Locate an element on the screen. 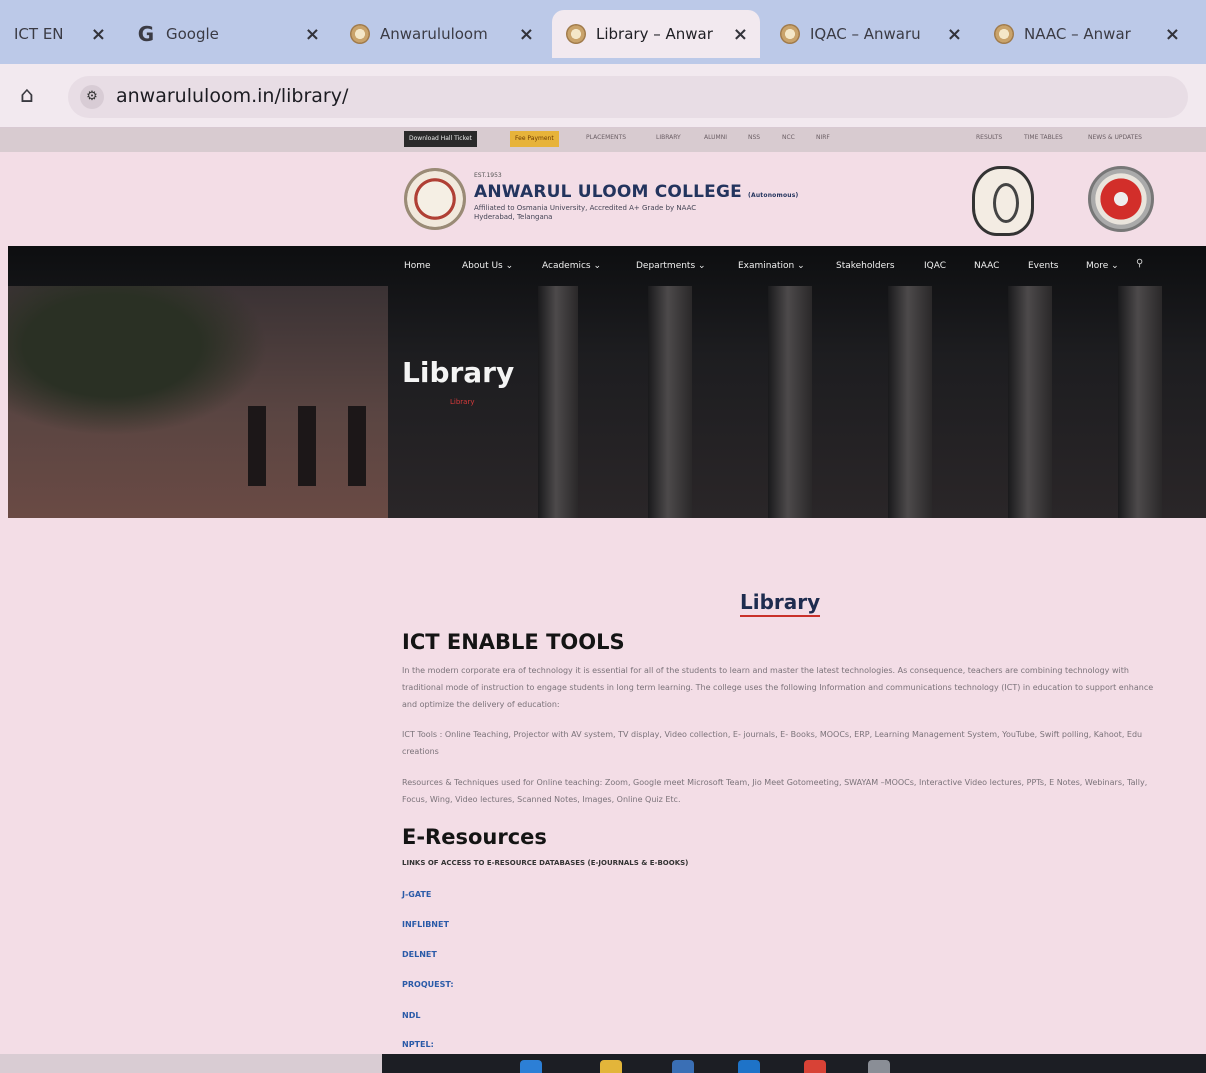  site-info-icon: ⚙ is located at coordinates (92, 97).